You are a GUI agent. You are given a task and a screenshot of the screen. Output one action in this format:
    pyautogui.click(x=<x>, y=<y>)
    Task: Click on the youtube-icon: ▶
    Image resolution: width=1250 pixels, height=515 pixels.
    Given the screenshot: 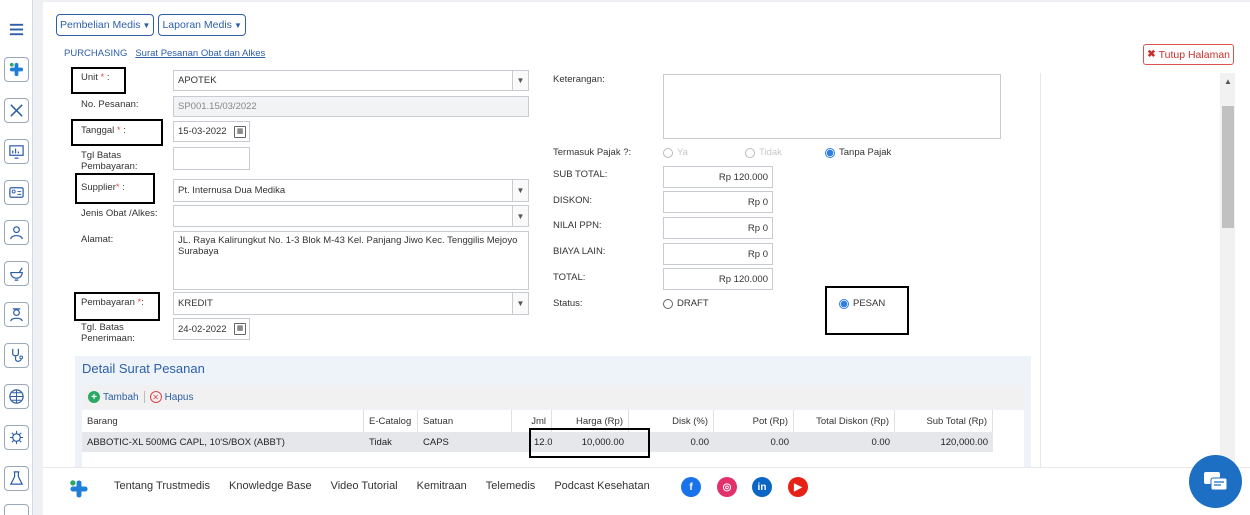 What is the action you would take?
    pyautogui.click(x=798, y=487)
    